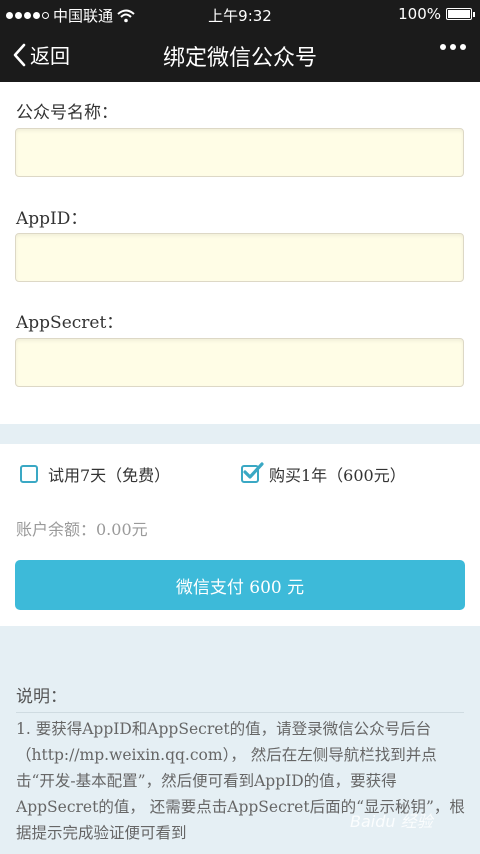  I want to click on section-divider, so click(240, 434).